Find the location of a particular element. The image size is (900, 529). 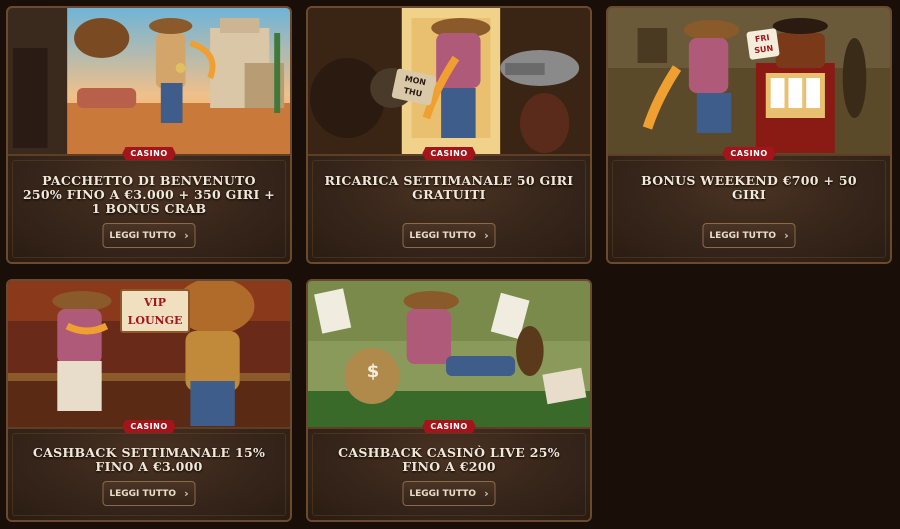

promo-title: RICARICA SETTIMANALE 50 GIRI GRATUITI is located at coordinates (449, 187).